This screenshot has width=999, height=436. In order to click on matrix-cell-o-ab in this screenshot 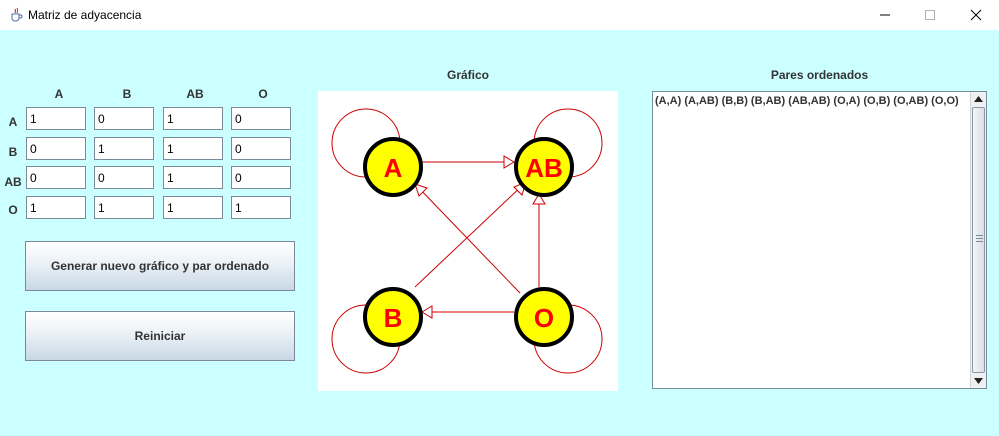, I will do `click(193, 207)`.